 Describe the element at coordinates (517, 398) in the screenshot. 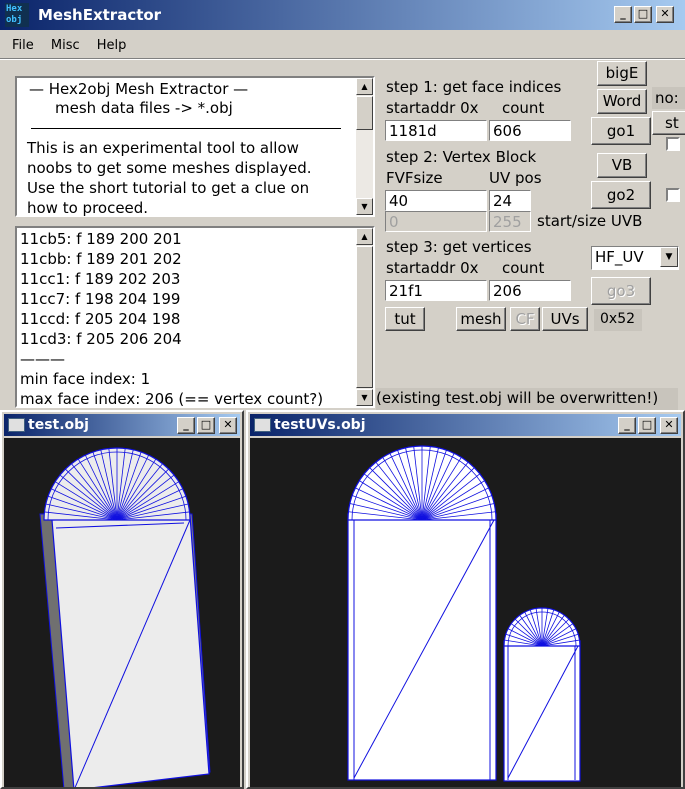

I see `overwrite-note: (existing test.obj will be overwritten!)` at that location.